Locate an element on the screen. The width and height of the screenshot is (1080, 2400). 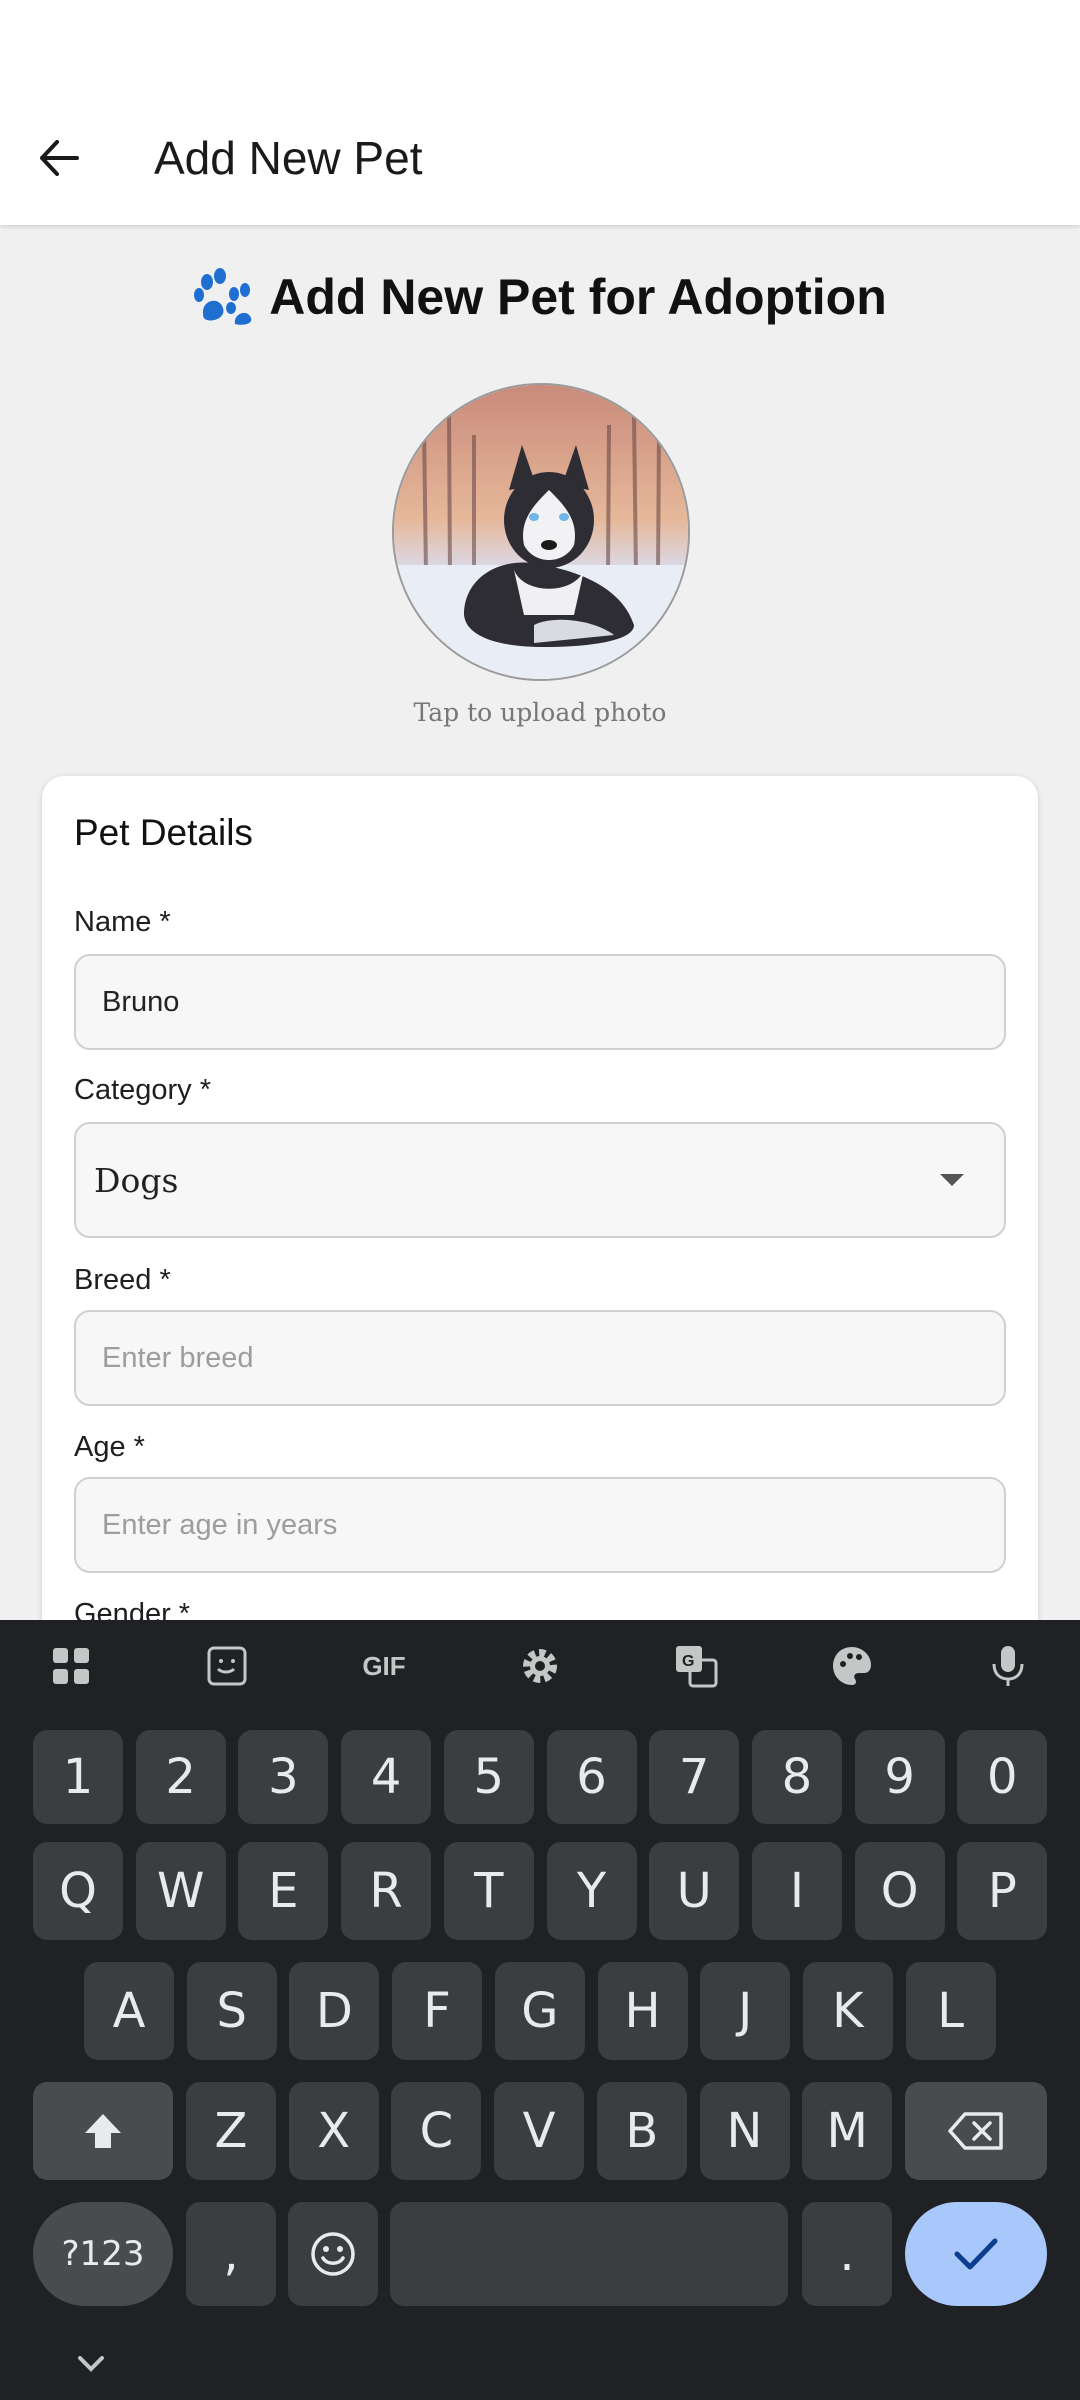
key-6: 6 is located at coordinates (591, 1777).